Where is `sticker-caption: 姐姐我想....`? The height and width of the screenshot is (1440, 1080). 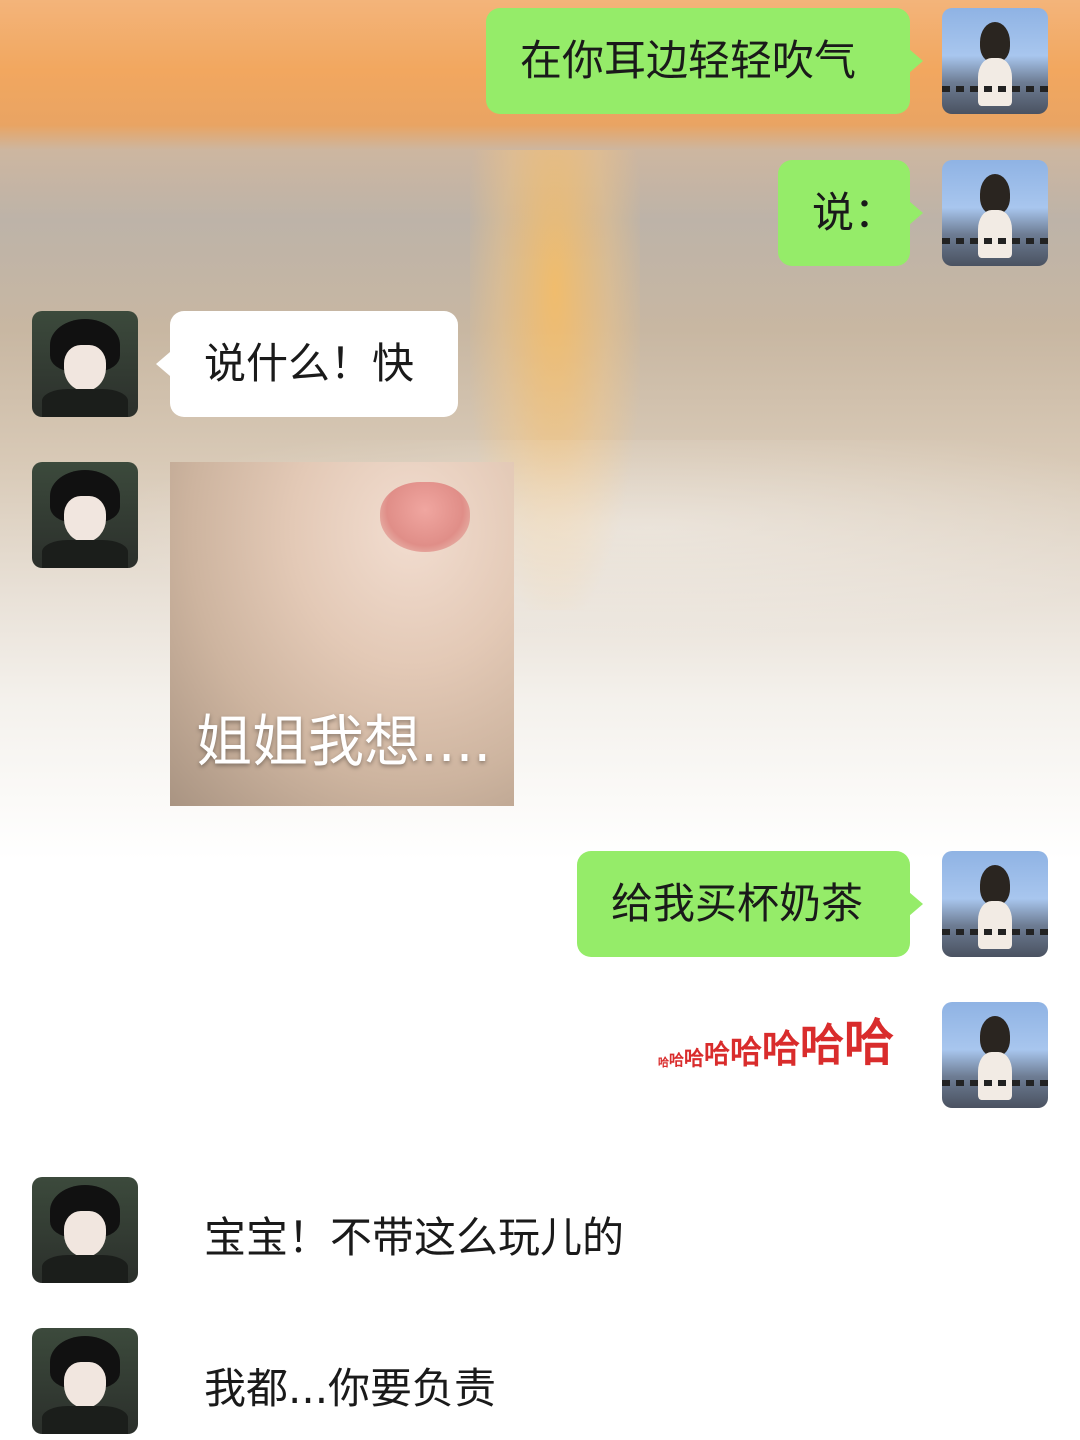 sticker-caption: 姐姐我想.... is located at coordinates (344, 742).